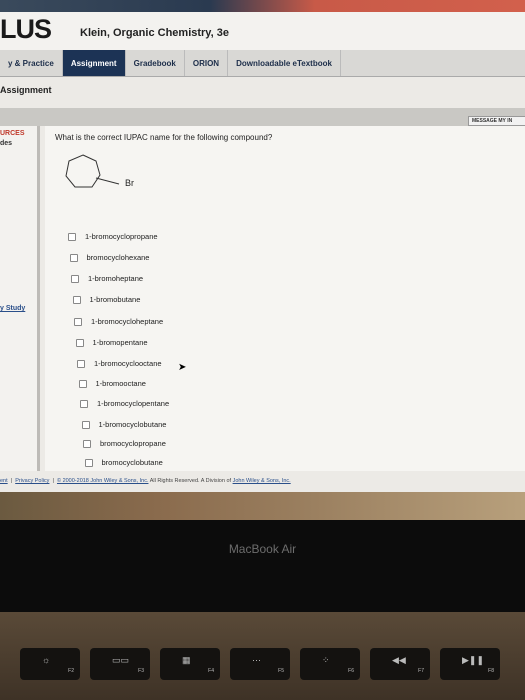 The image size is (525, 700). I want to click on option-label: 1-bromocyclopentane, so click(133, 403).